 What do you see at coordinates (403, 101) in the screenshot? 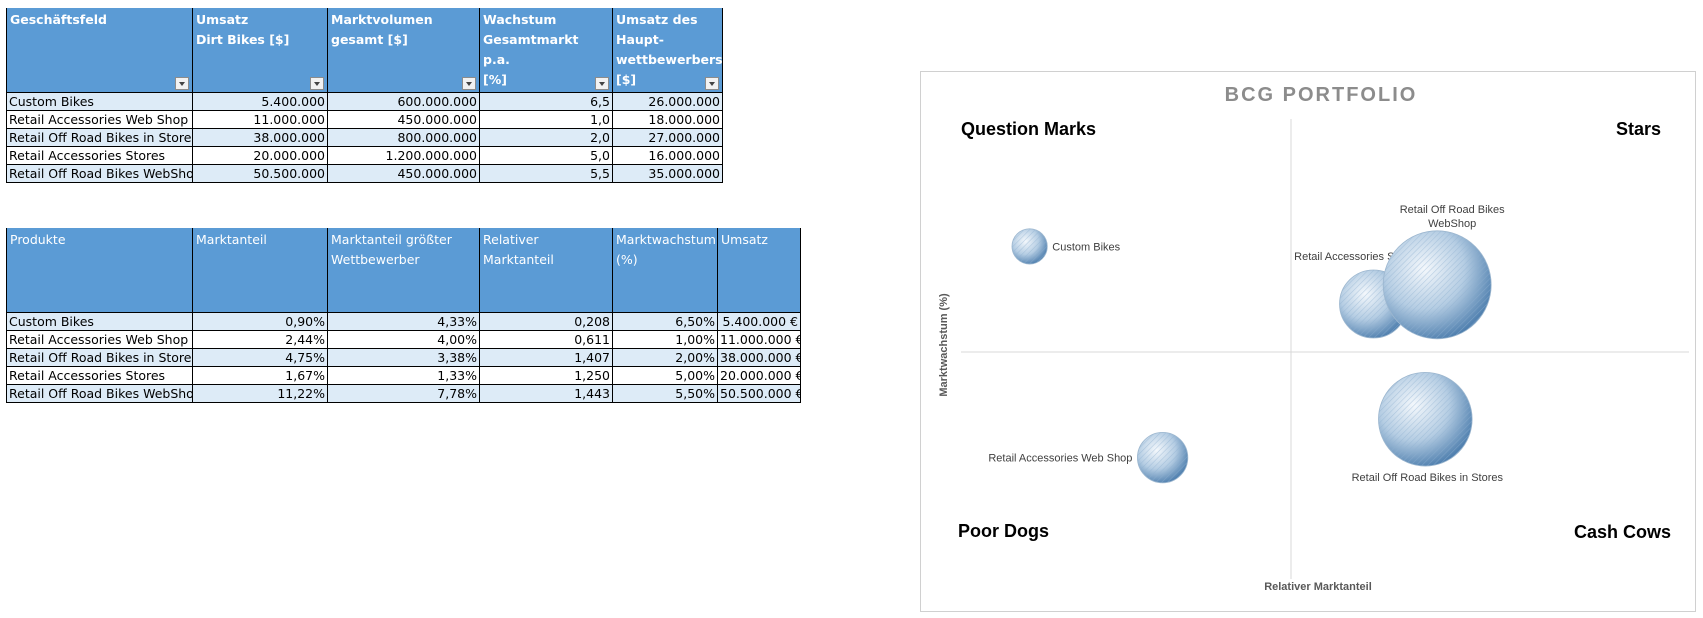
I see `value-cell: 600.000.000` at bounding box center [403, 101].